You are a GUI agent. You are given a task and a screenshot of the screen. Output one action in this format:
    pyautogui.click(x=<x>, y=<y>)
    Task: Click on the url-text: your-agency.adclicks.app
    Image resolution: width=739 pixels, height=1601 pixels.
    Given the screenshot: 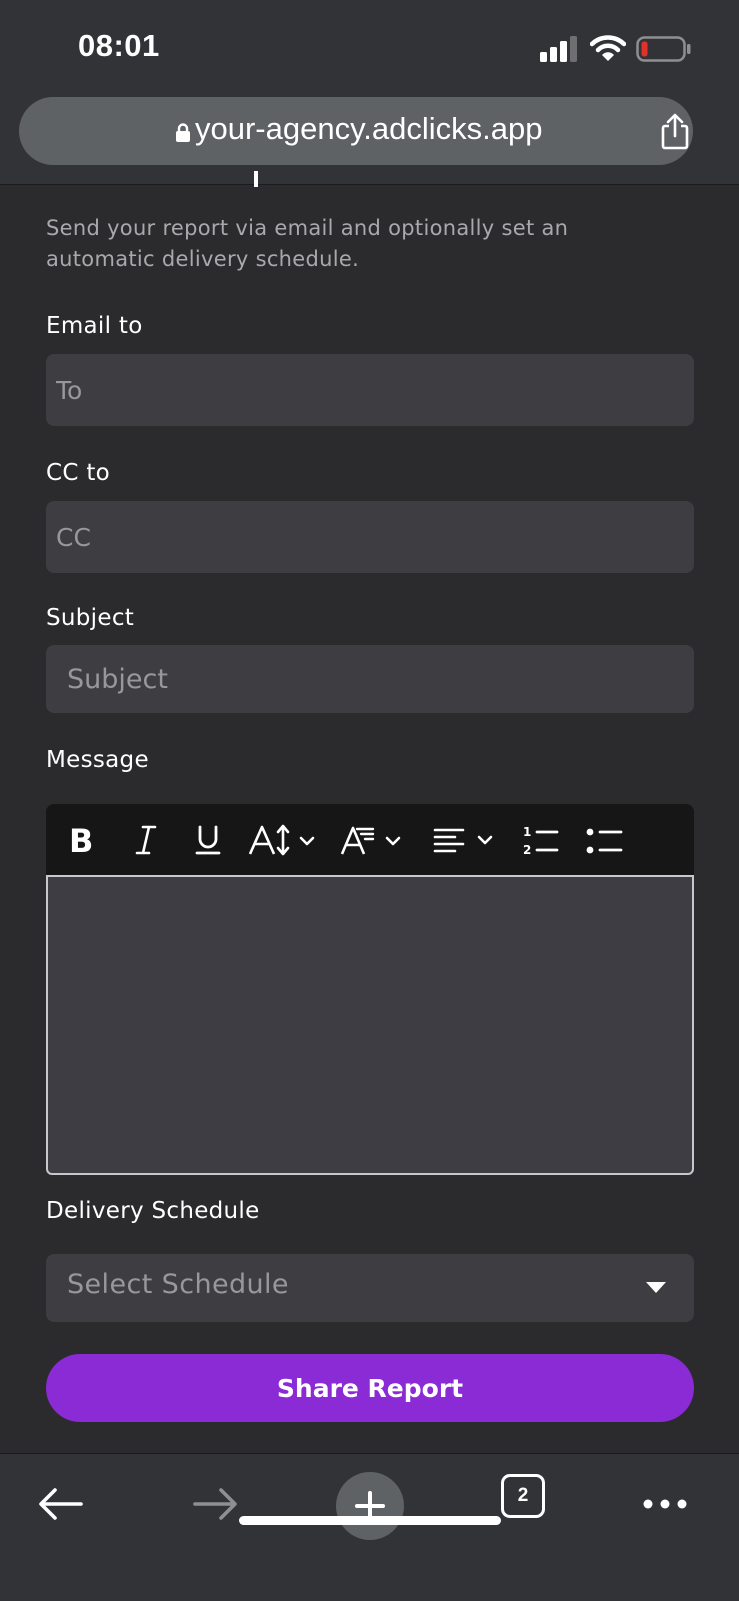 What is the action you would take?
    pyautogui.click(x=369, y=128)
    